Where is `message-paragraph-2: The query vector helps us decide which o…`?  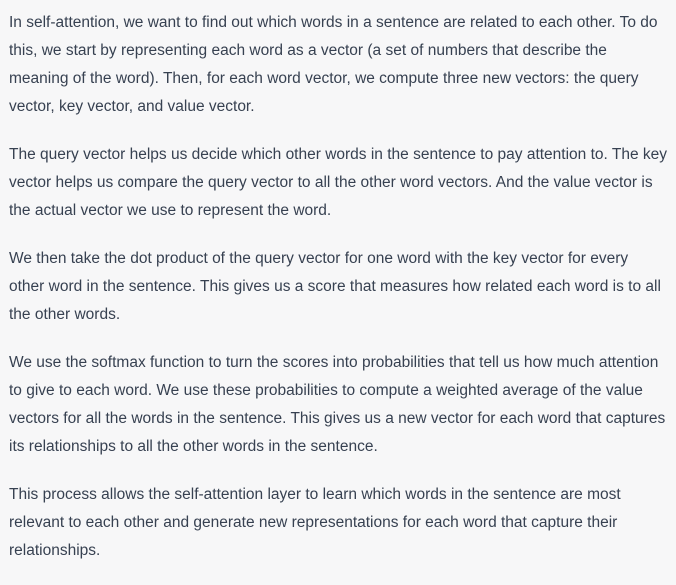
message-paragraph-2: The query vector helps us decide which o… is located at coordinates (338, 182).